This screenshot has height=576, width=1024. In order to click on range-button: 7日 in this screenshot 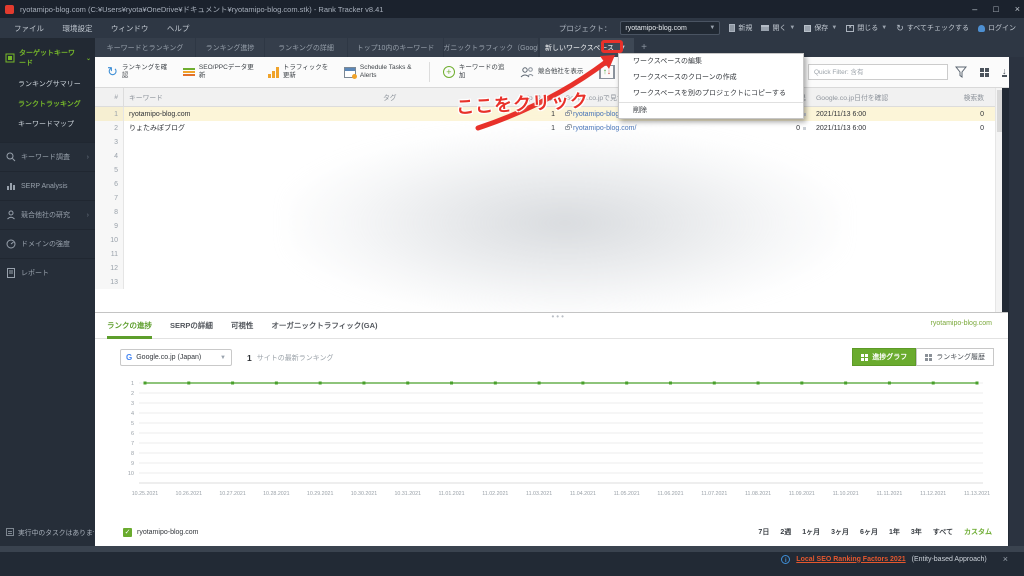, I will do `click(763, 532)`.